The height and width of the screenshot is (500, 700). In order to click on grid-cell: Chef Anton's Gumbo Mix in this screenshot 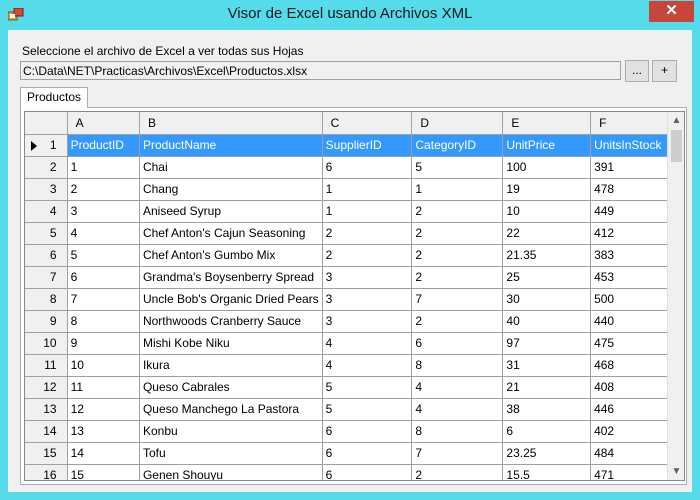, I will do `click(231, 255)`.